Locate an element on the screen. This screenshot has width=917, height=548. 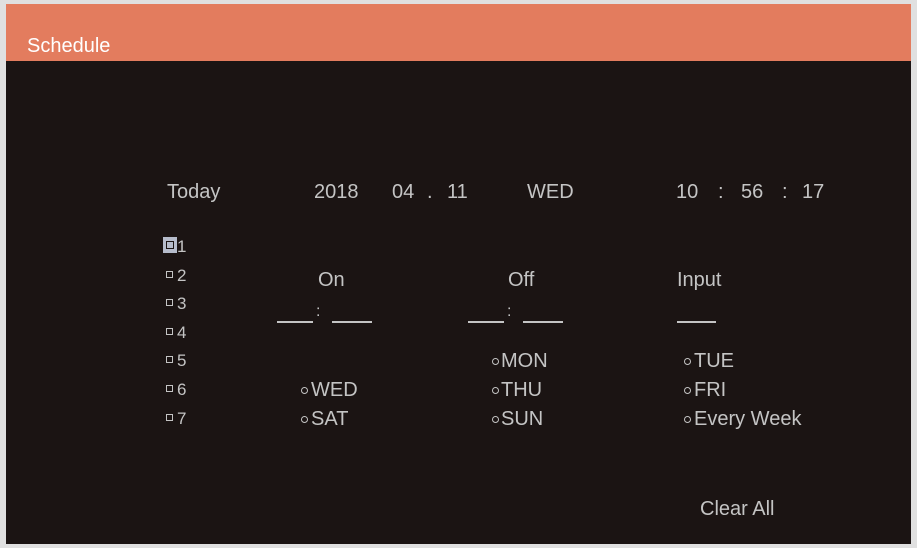
off-column-header: Off is located at coordinates (521, 280).